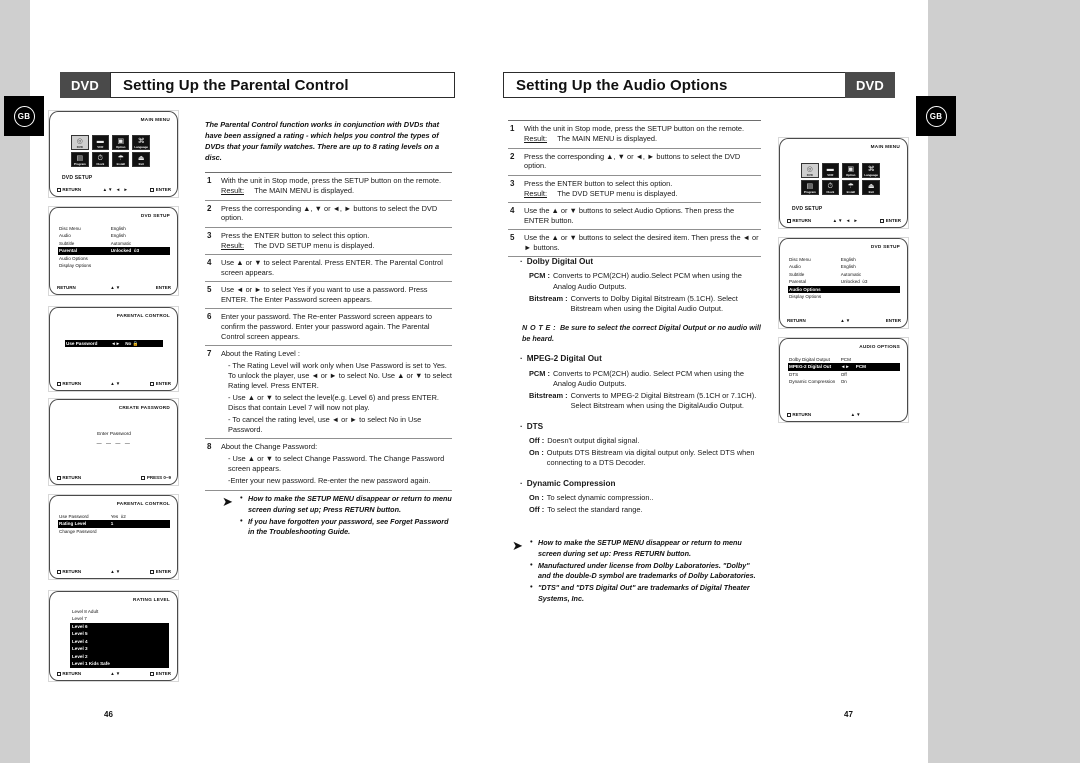 The width and height of the screenshot is (1080, 763). What do you see at coordinates (853, 367) in the screenshot?
I see `menu-row-value: ◄► PCM` at bounding box center [853, 367].